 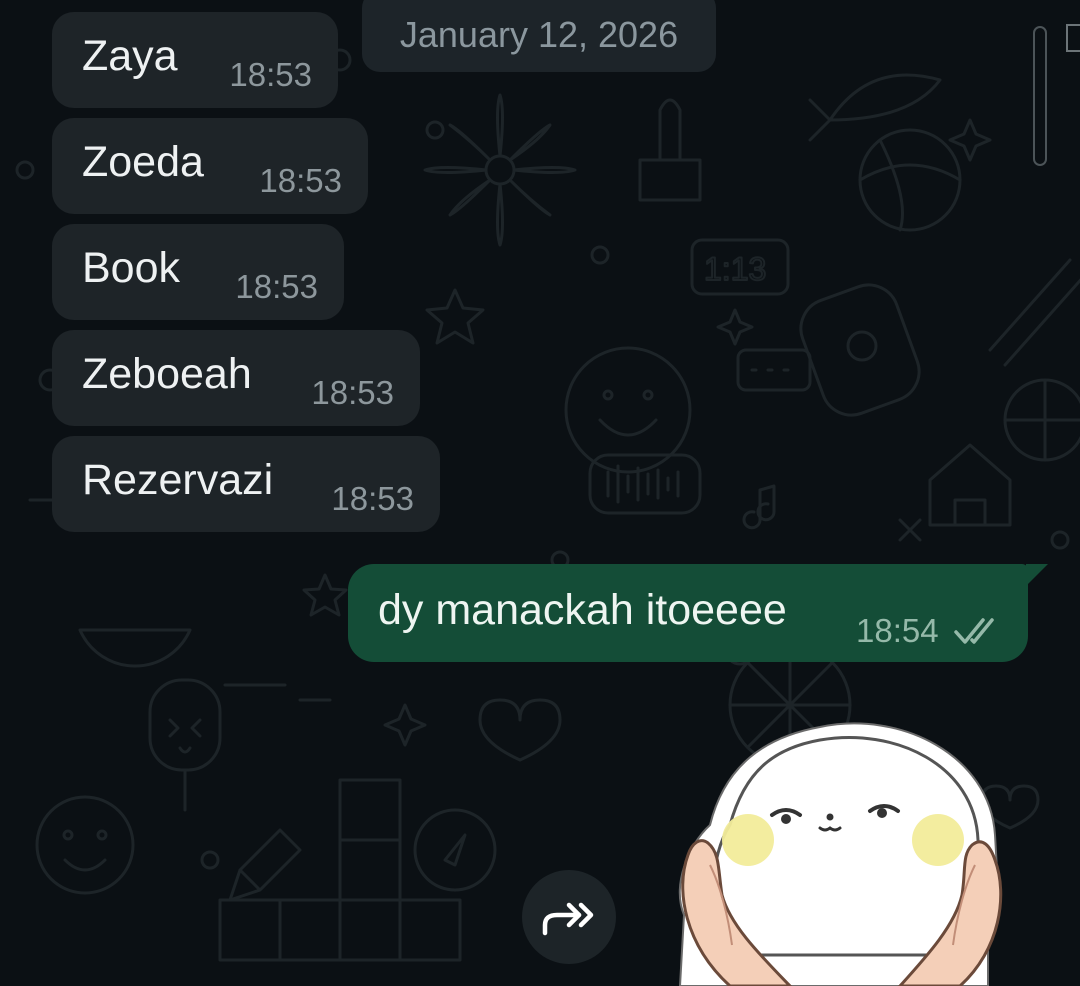 I want to click on incoming-message-bubble: Rezervazi 18:53, so click(x=246, y=484).